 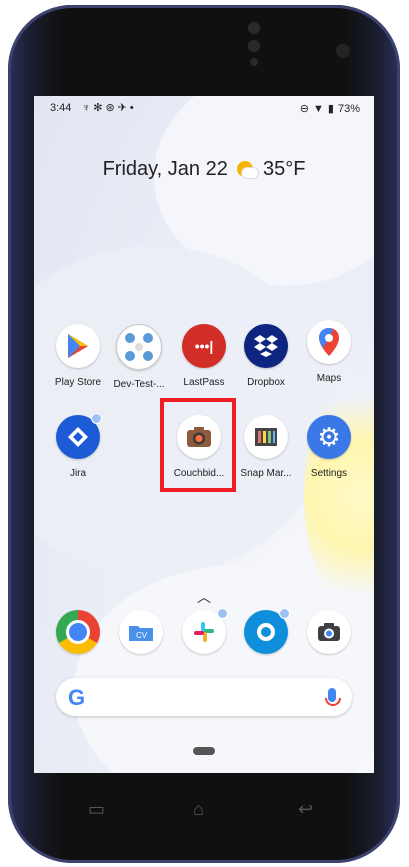 What do you see at coordinates (266, 631) in the screenshot?
I see `dock-messaging` at bounding box center [266, 631].